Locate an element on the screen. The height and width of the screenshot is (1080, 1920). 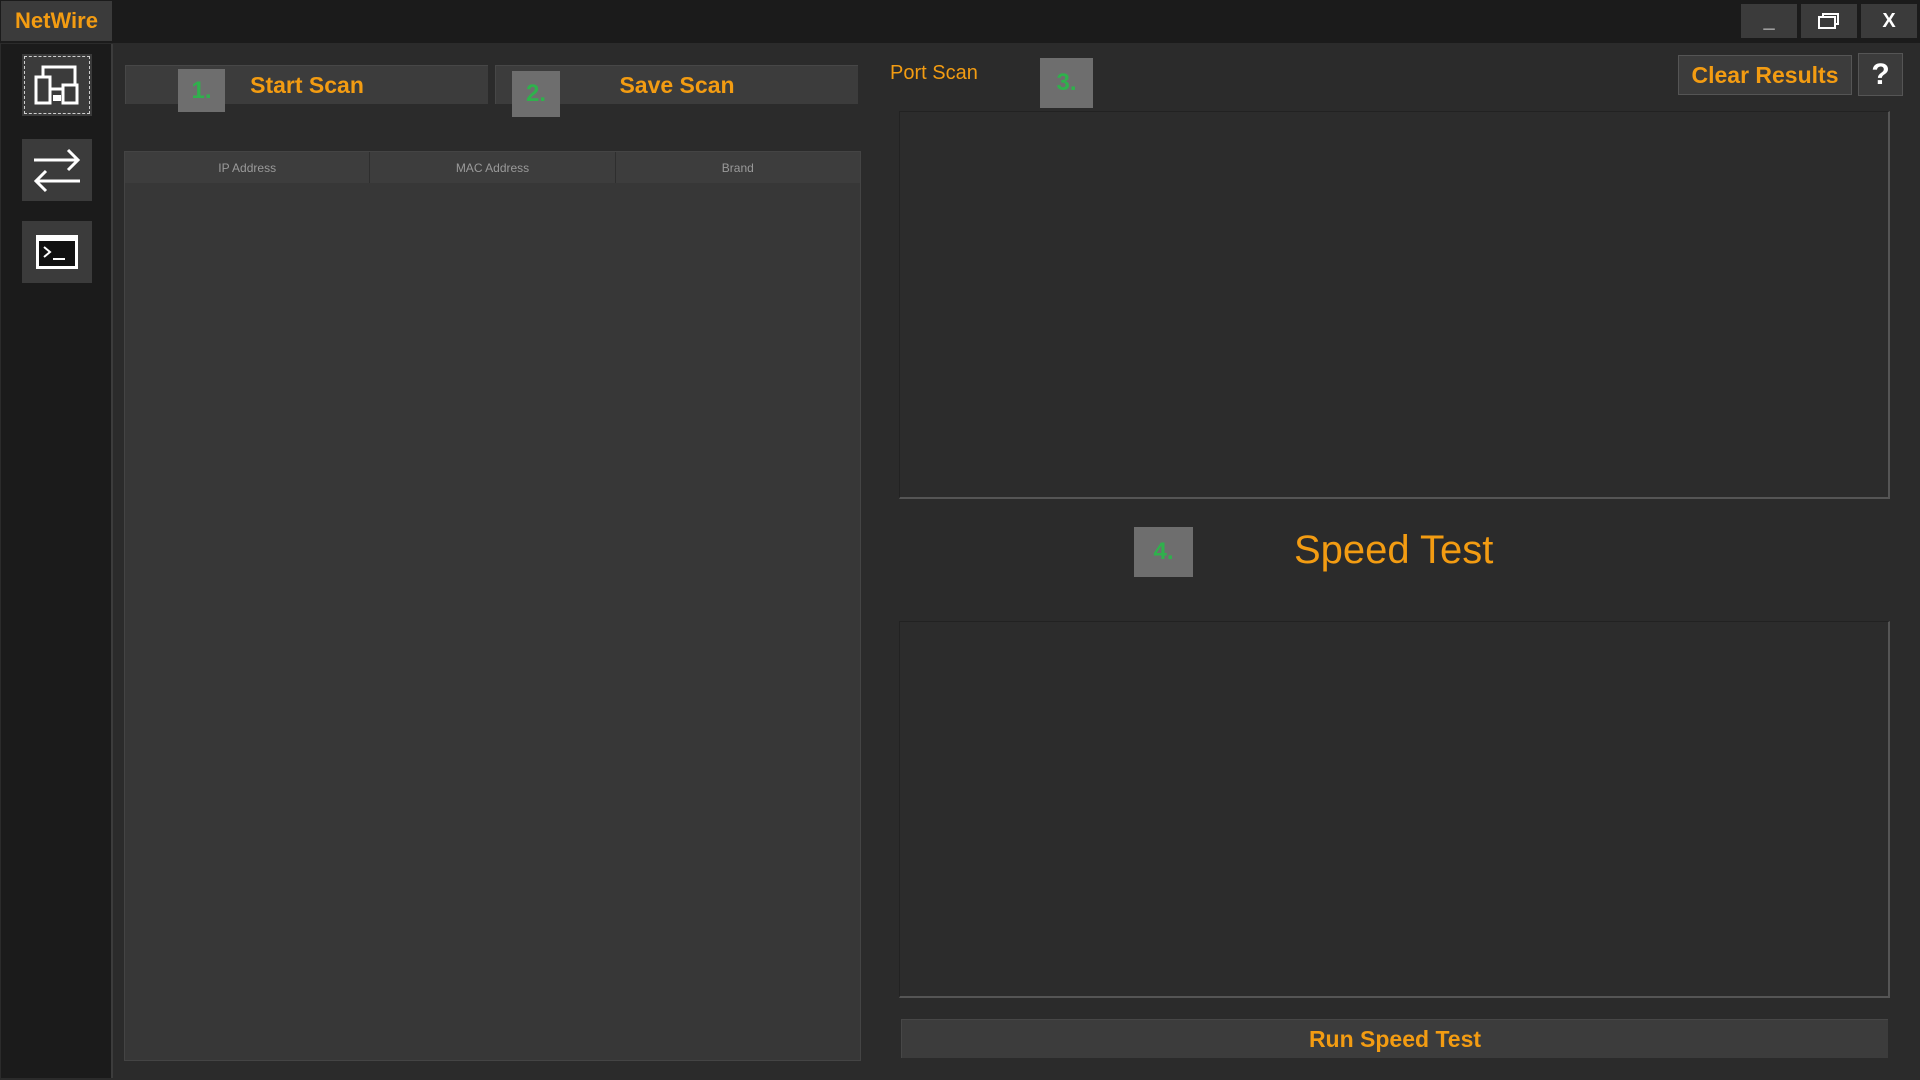
table-header: IP Address MAC Address Brand is located at coordinates (492, 167).